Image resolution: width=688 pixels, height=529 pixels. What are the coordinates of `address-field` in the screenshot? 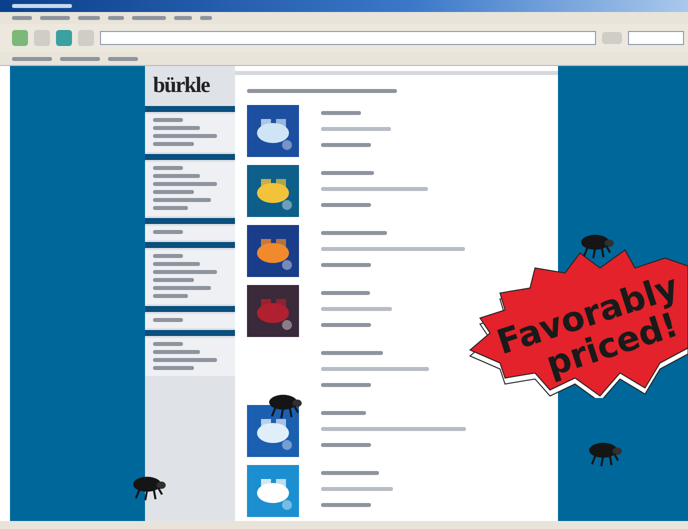 It's located at (348, 38).